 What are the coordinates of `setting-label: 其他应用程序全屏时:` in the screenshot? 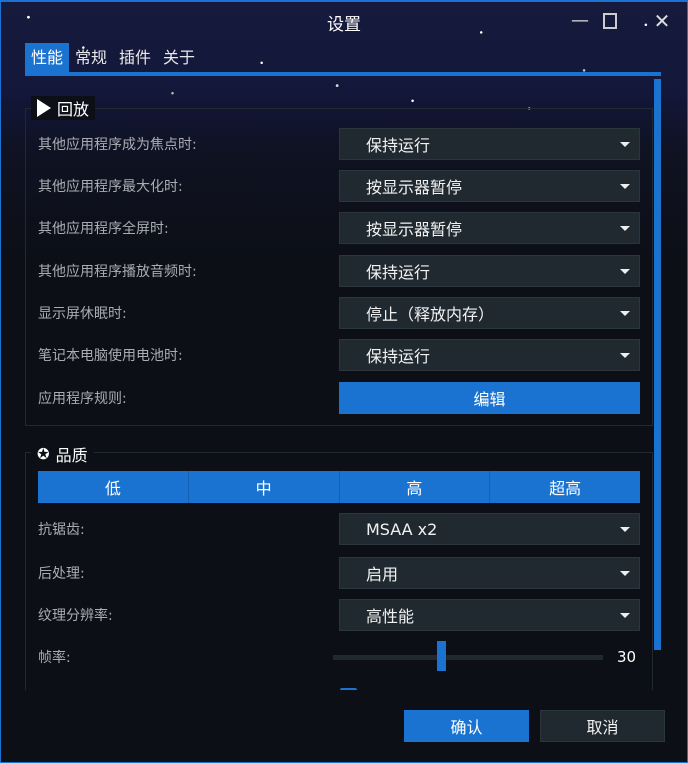 It's located at (103, 229).